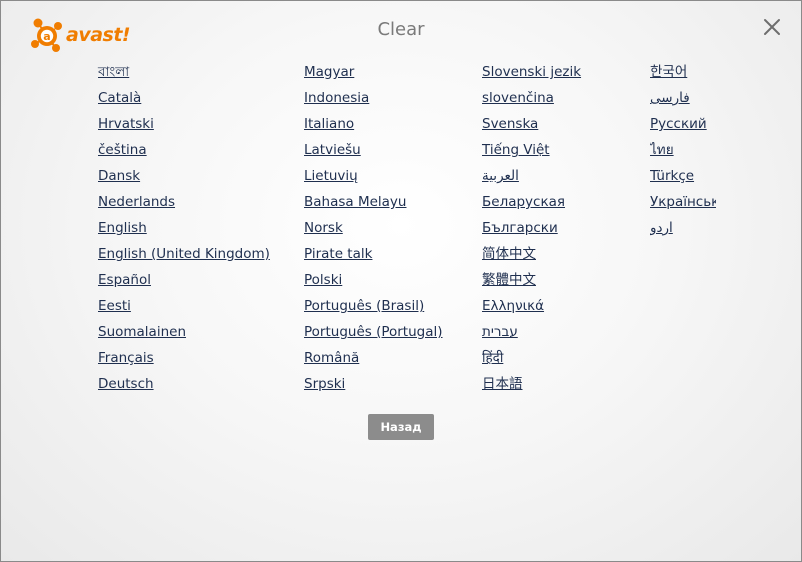  Describe the element at coordinates (683, 75) in the screenshot. I see `language-link: 한국어` at that location.